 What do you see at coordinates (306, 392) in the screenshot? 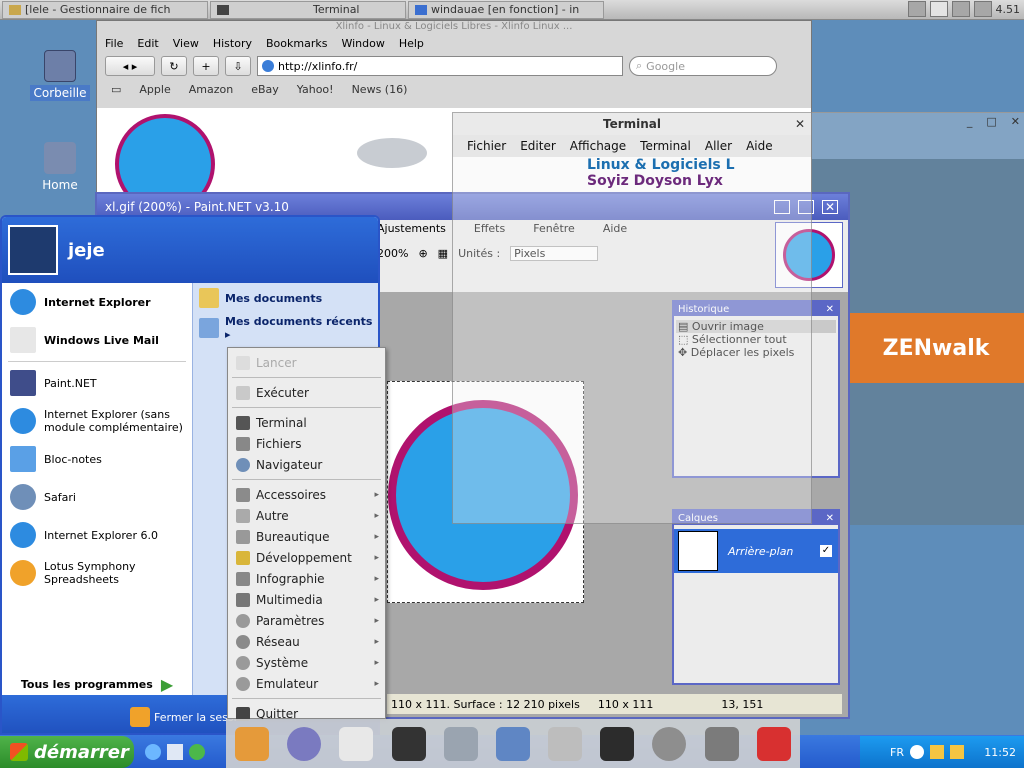
I see `menu-item-executer: Exécuter` at bounding box center [306, 392].